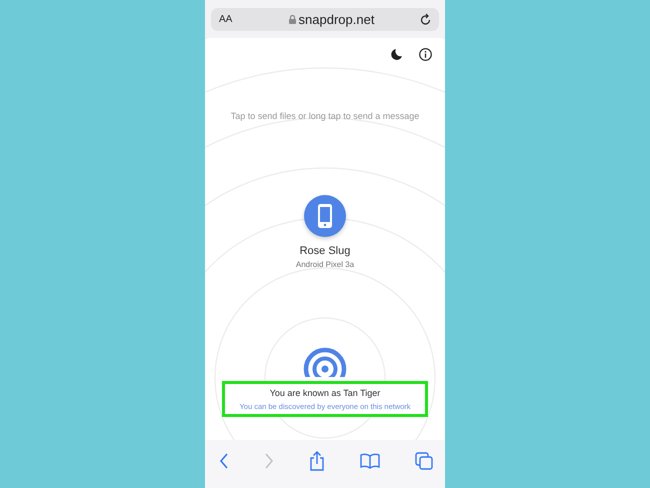  What do you see at coordinates (425, 54) in the screenshot?
I see `info-icon` at bounding box center [425, 54].